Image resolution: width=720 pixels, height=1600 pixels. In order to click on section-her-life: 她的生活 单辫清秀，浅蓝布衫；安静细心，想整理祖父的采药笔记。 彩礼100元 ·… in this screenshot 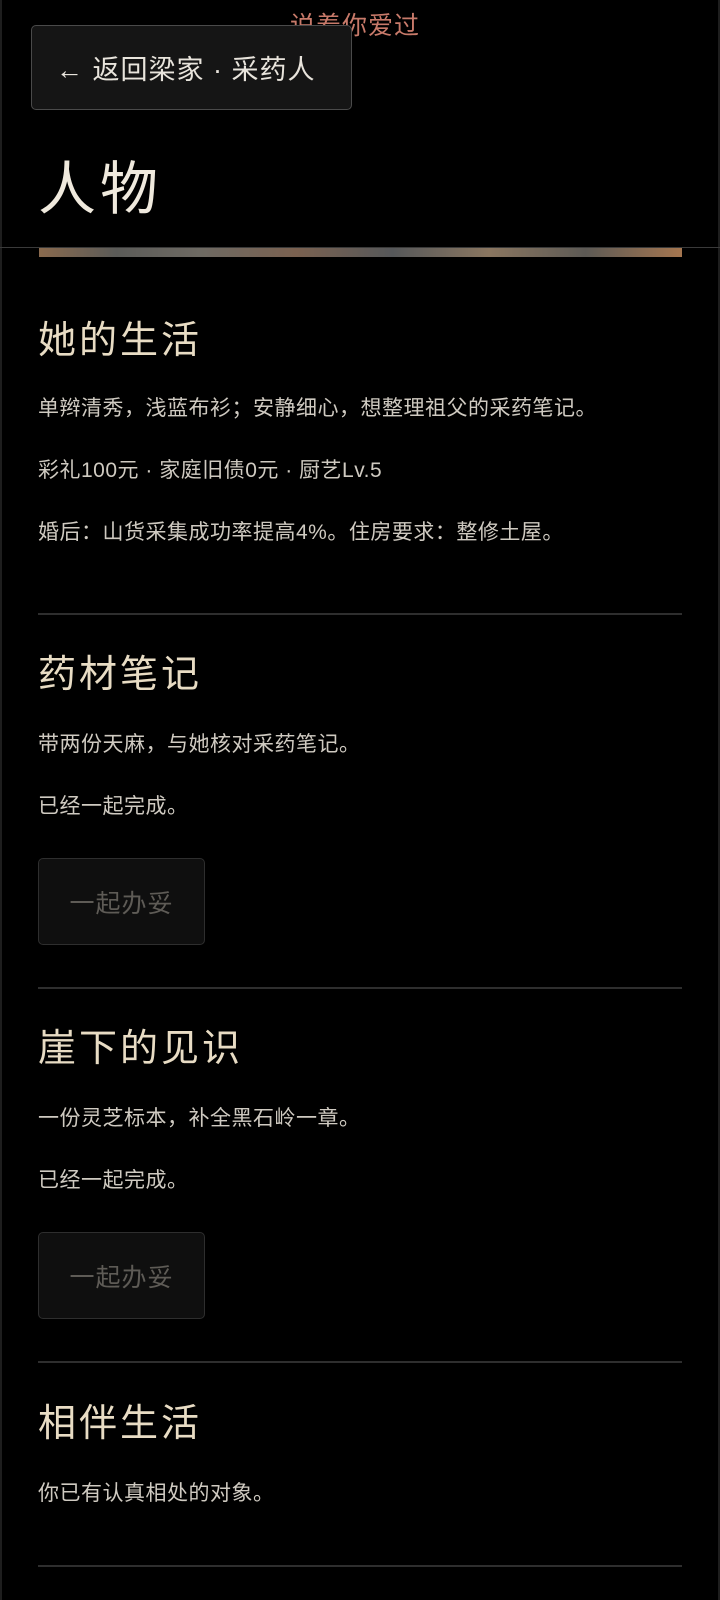, I will do `click(360, 429)`.